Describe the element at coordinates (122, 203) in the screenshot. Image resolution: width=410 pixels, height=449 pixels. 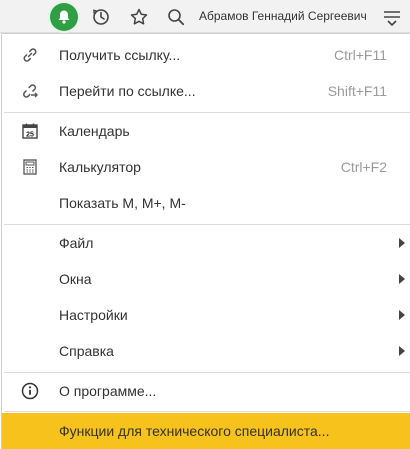
I see `menu-item-label: Показать M, M+, M-` at that location.